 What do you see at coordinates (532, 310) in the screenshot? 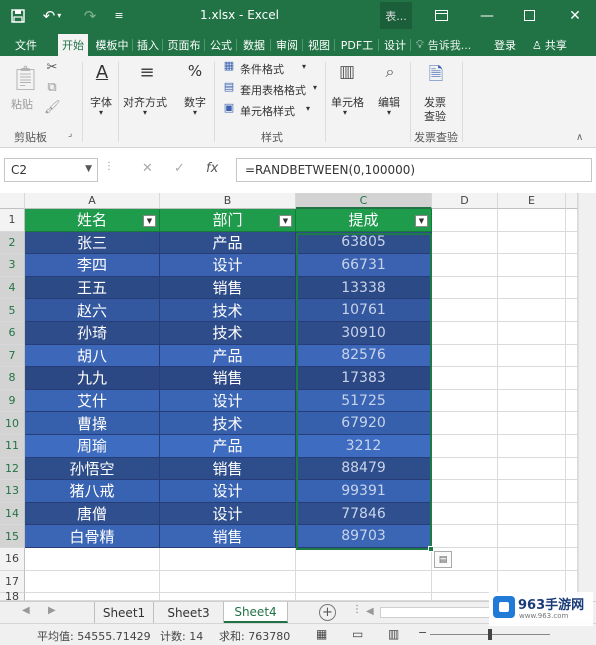
I see `cell-e5` at bounding box center [532, 310].